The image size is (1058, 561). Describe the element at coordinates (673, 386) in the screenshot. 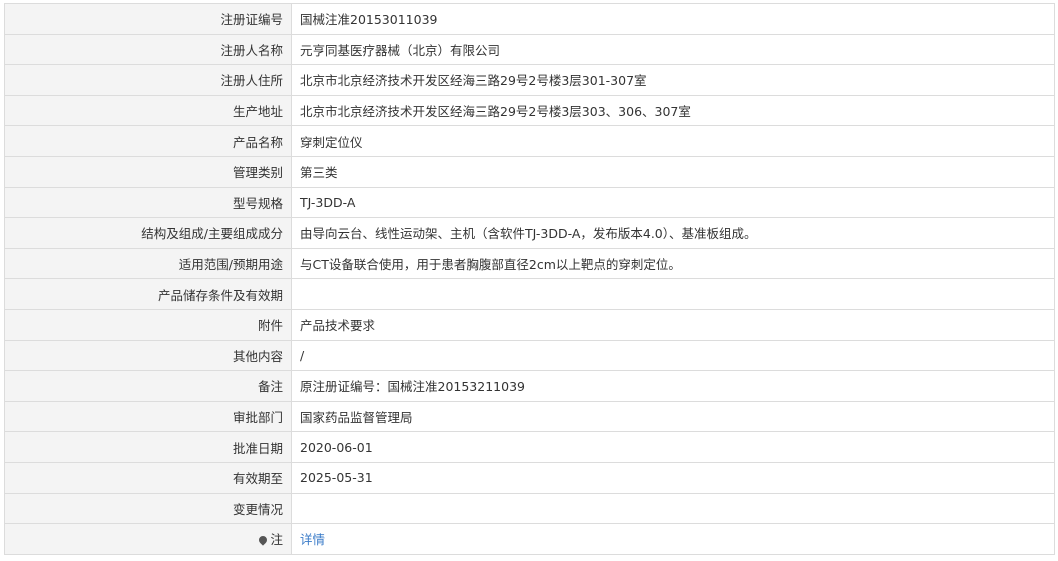

I see `field-value-remarks: 原注册证编号：国械注准20153211039` at that location.